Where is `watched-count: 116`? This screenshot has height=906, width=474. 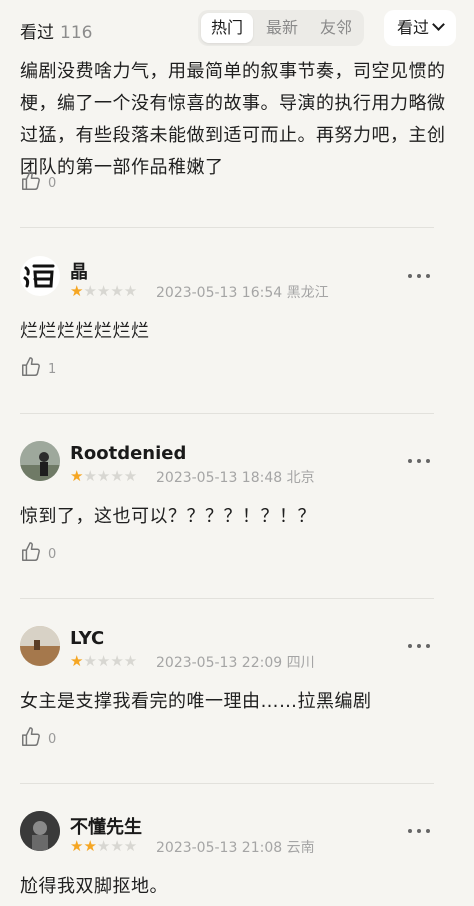 watched-count: 116 is located at coordinates (76, 33).